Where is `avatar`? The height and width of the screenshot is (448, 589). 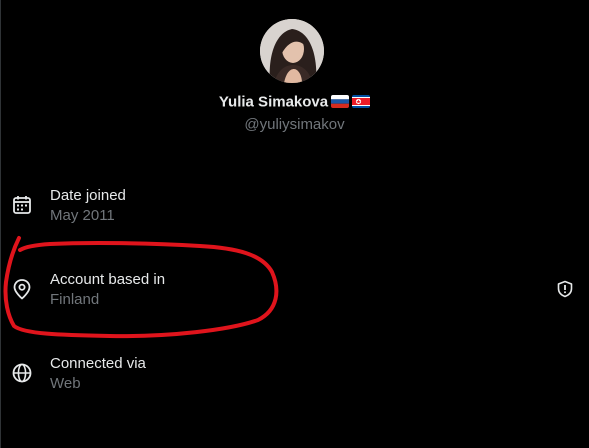
avatar is located at coordinates (292, 51).